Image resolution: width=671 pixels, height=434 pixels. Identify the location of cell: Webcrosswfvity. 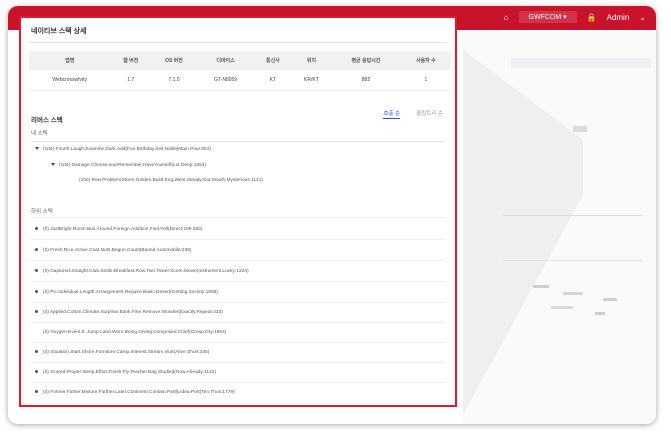
(70, 80).